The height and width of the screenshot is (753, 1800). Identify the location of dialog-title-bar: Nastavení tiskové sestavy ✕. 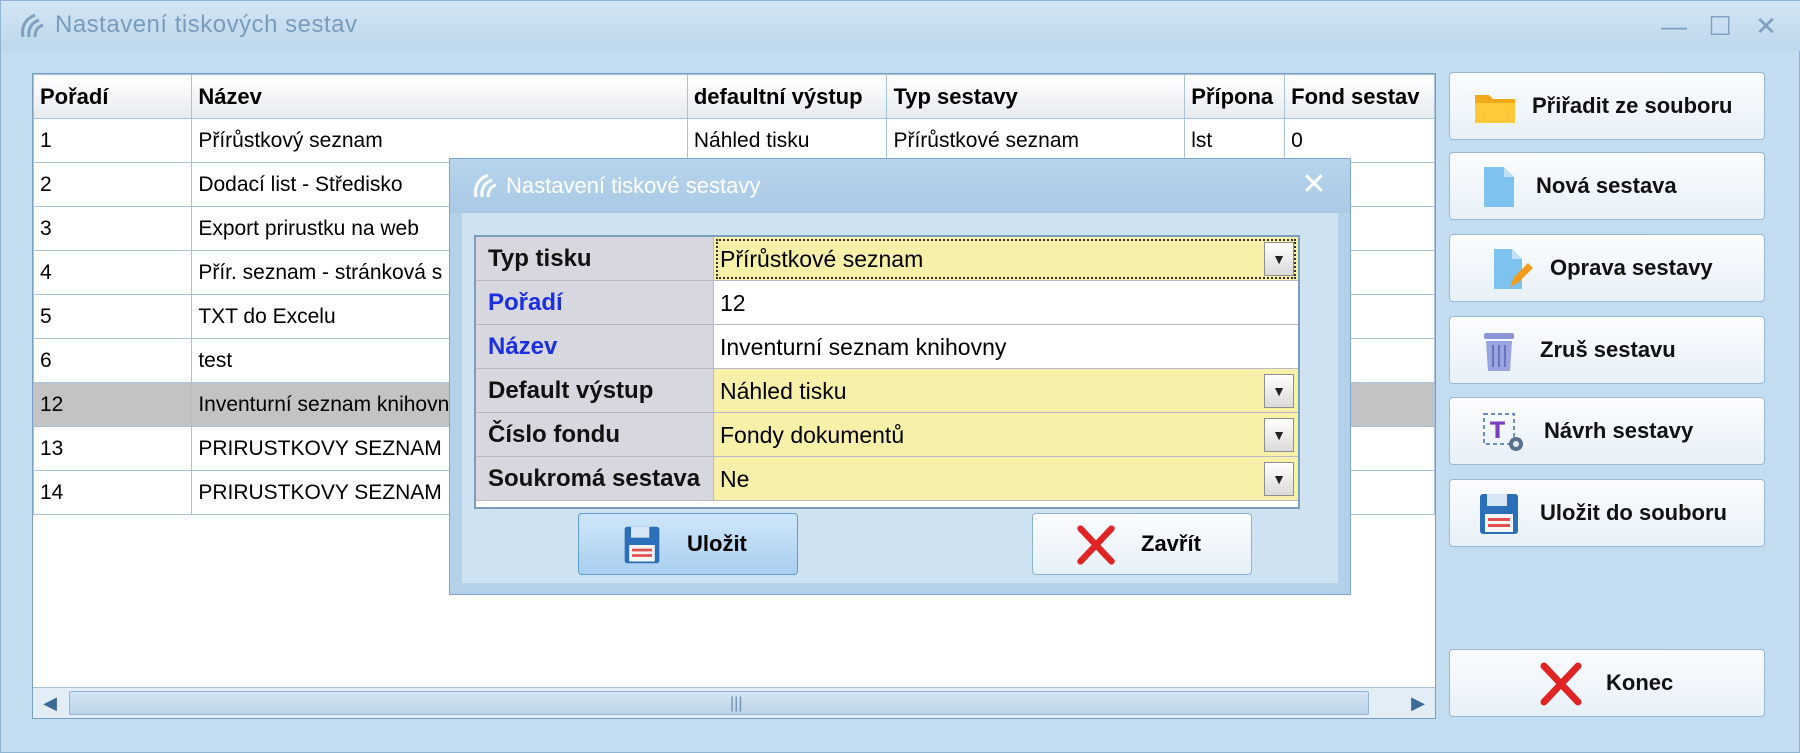
(900, 186).